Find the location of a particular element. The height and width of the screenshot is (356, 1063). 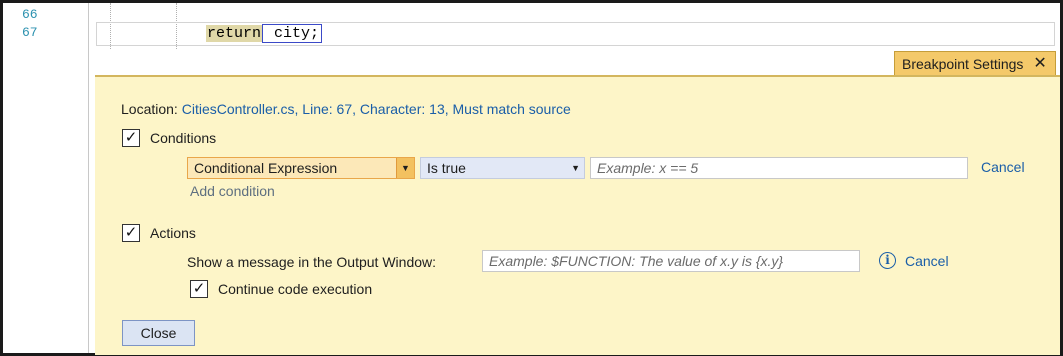

line-number-67: 67 is located at coordinates (30, 32).